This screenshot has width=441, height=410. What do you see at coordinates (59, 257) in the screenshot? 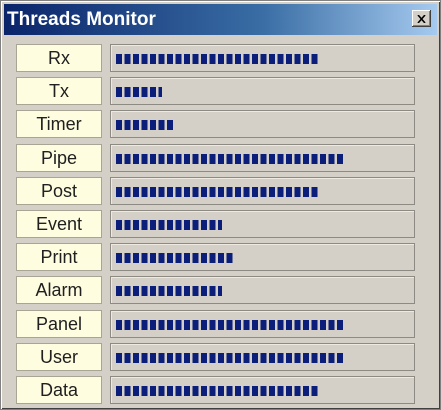
I see `thread-label: Print` at bounding box center [59, 257].